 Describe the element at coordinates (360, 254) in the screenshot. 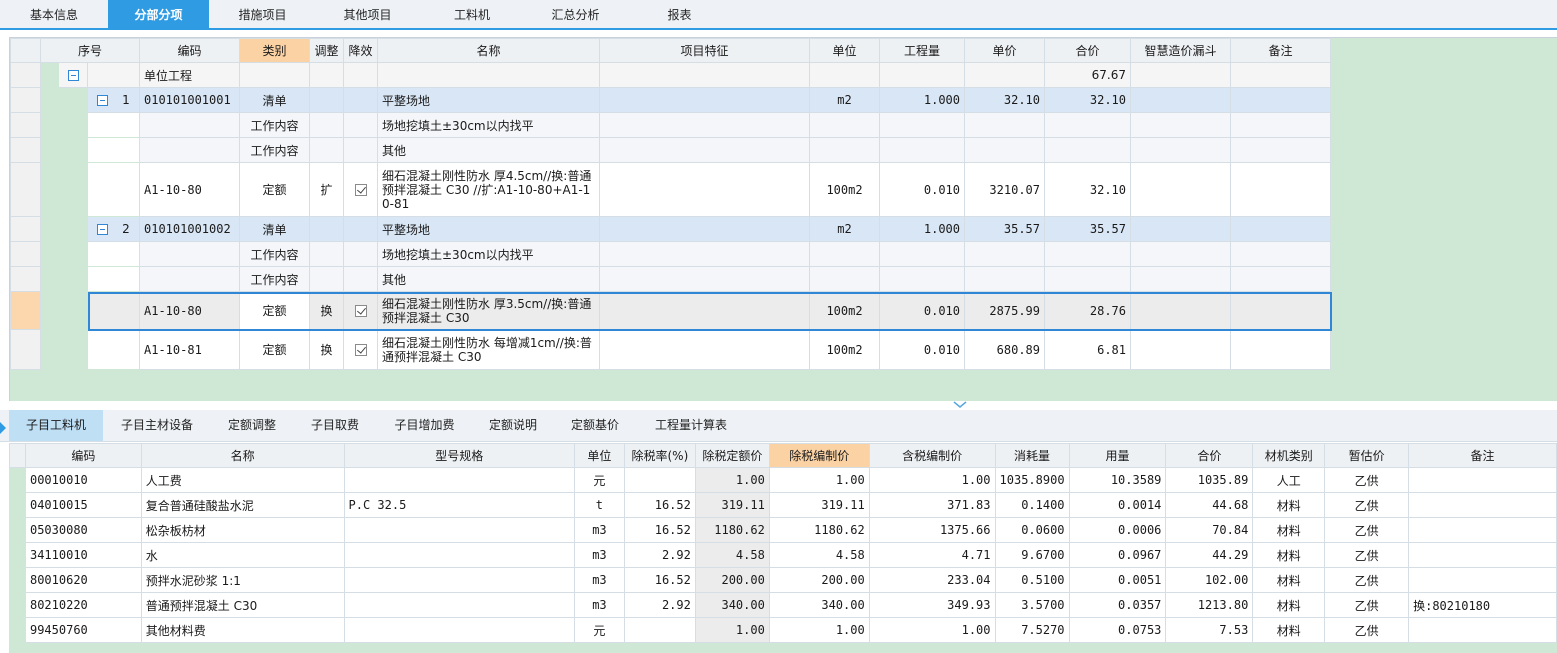

I see `cell-reduce` at that location.